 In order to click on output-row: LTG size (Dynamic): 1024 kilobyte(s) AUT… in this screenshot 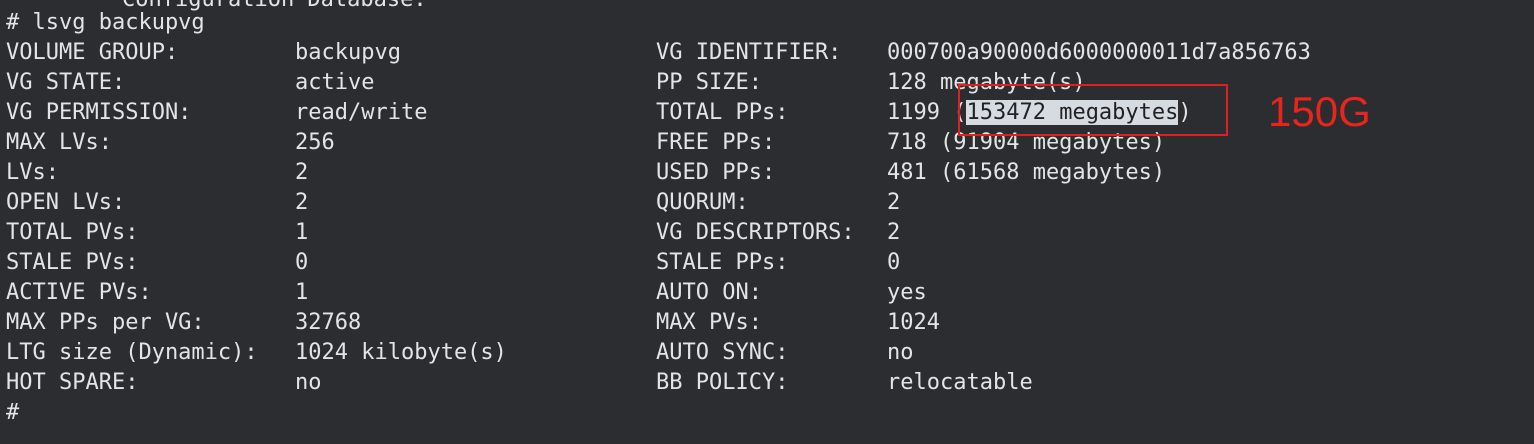, I will do `click(767, 353)`.